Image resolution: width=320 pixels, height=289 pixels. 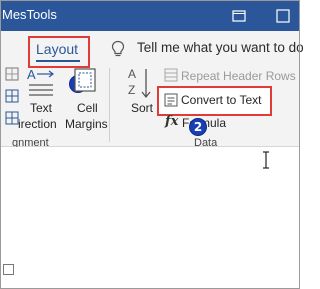 I want to click on convert-to-text-button: Convert to Text, so click(x=221, y=100).